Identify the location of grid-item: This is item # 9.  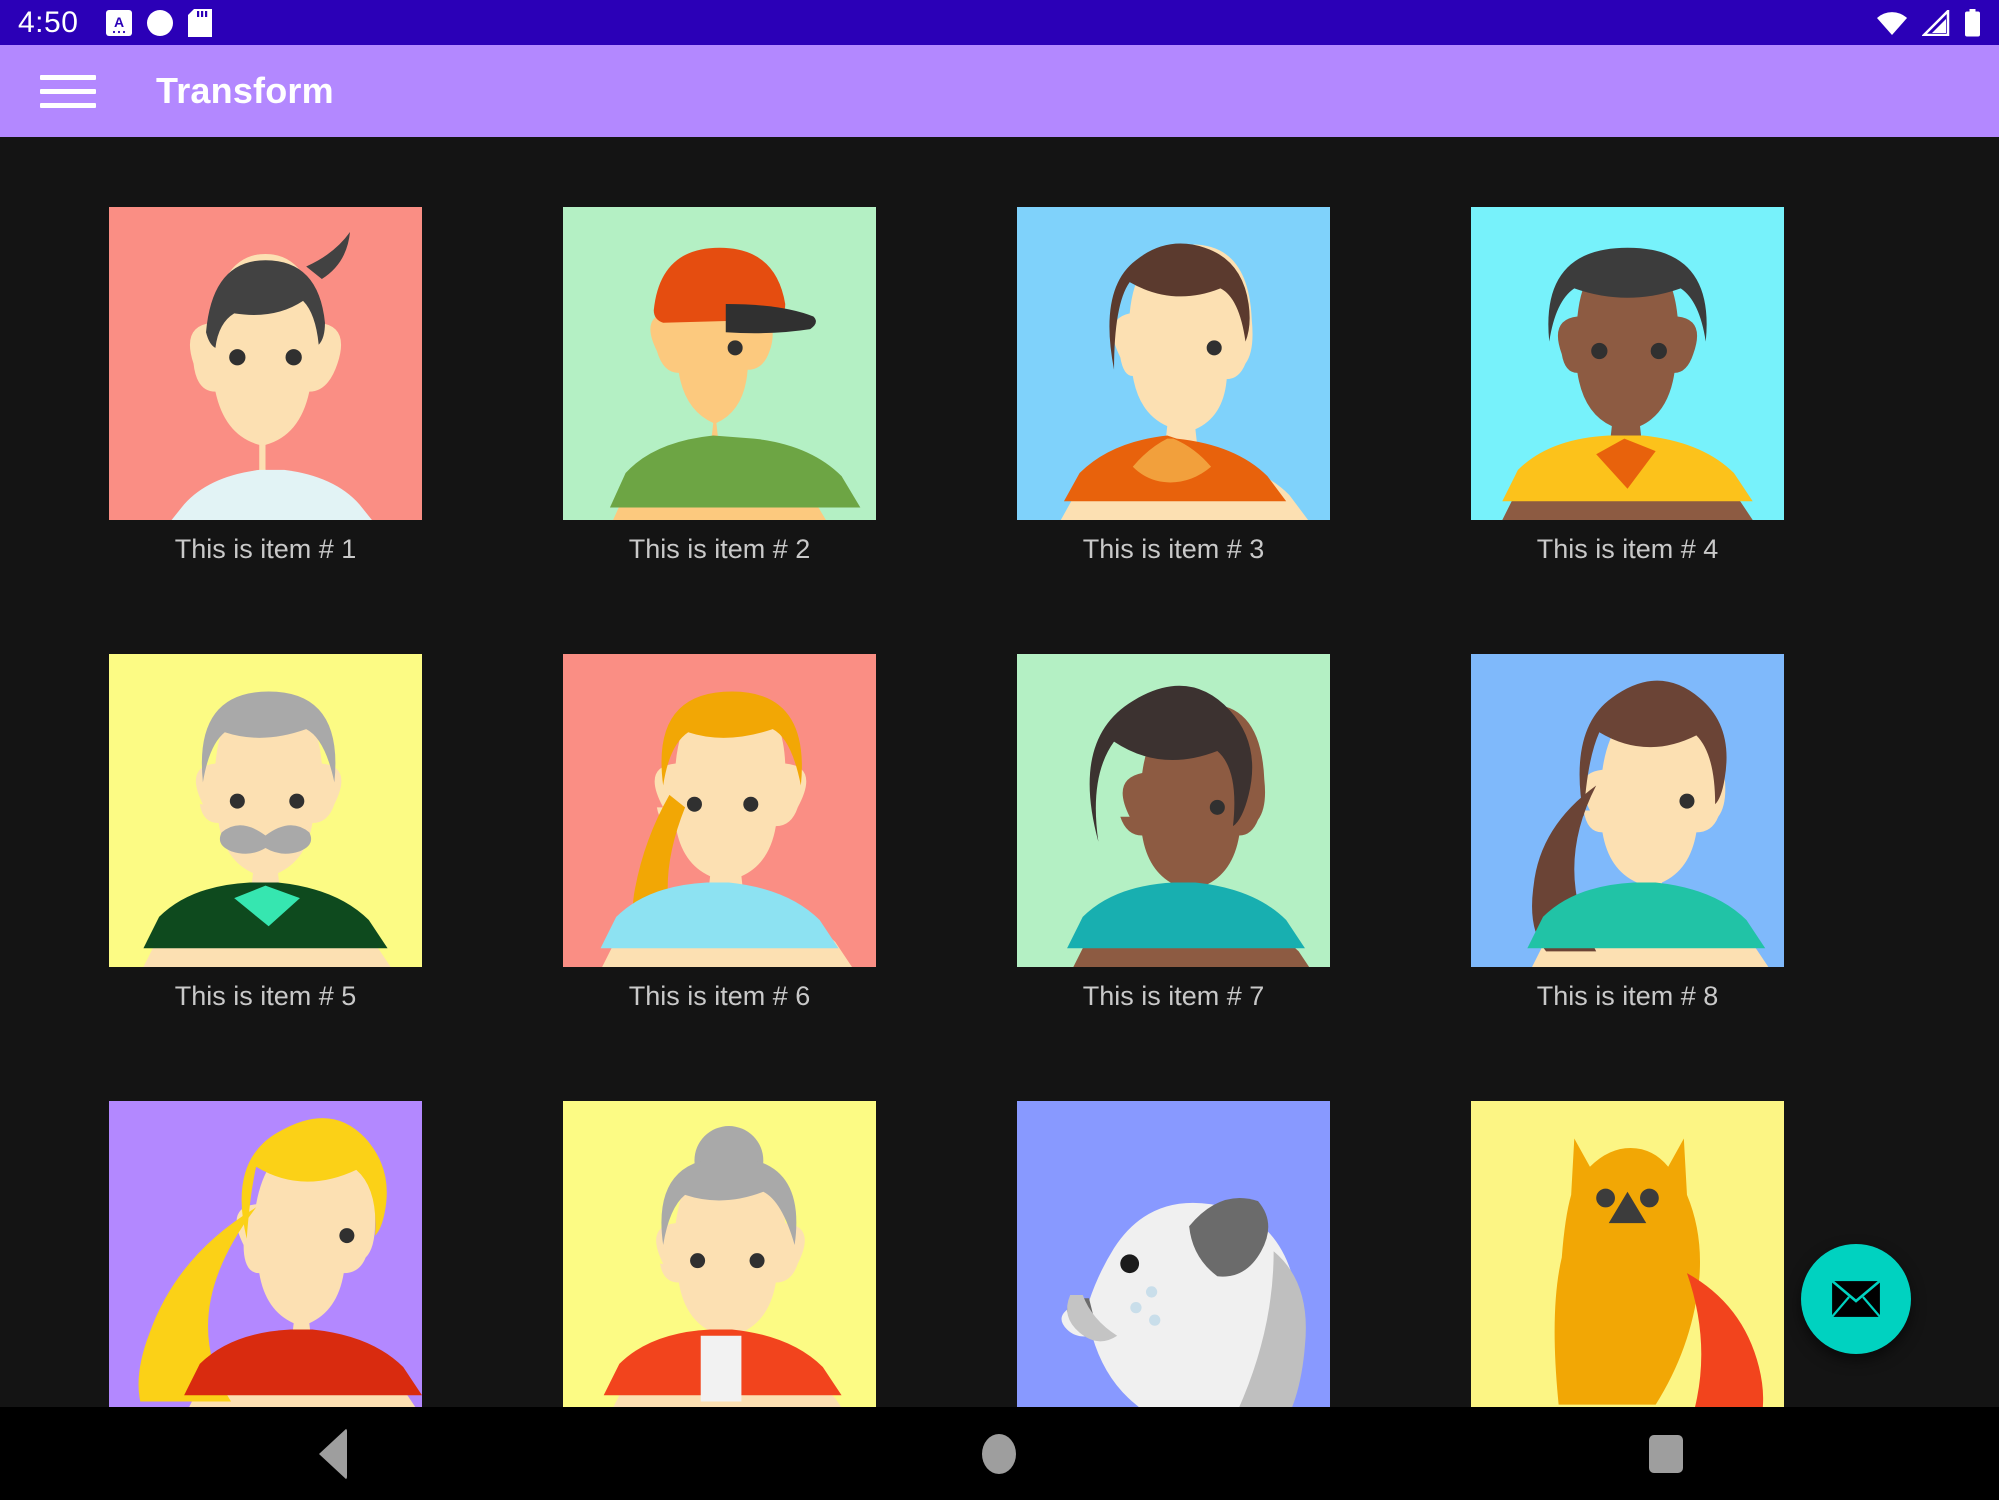
(265, 1254).